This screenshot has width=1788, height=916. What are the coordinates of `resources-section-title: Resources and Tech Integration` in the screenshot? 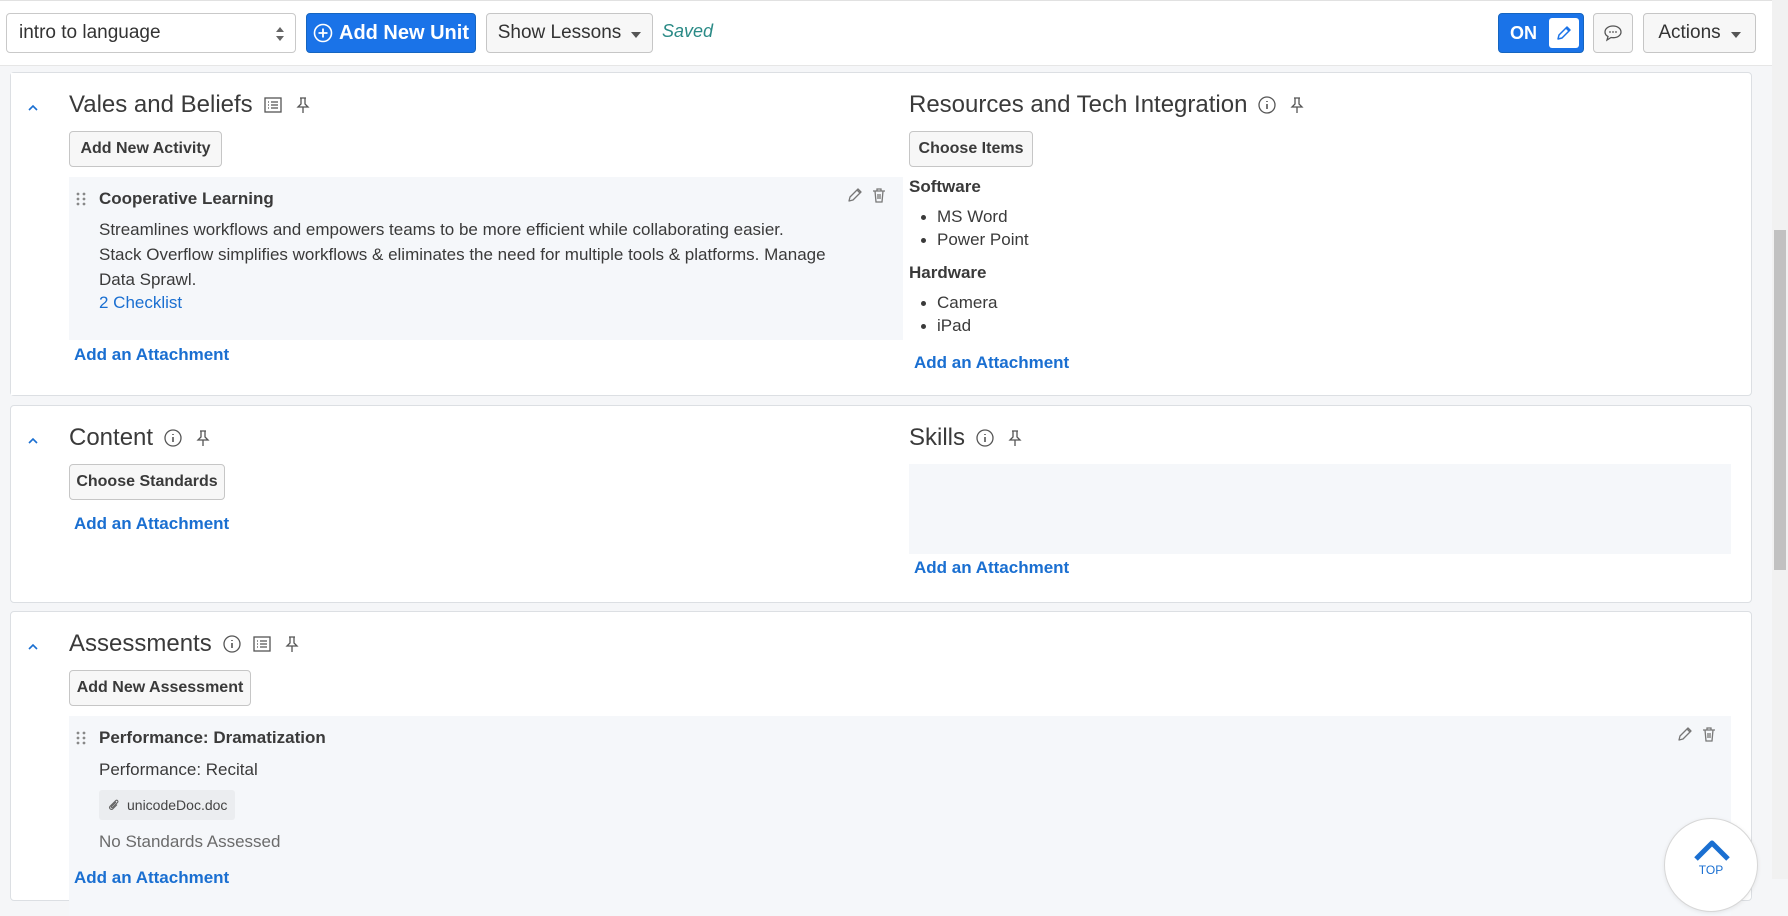 It's located at (1108, 105).